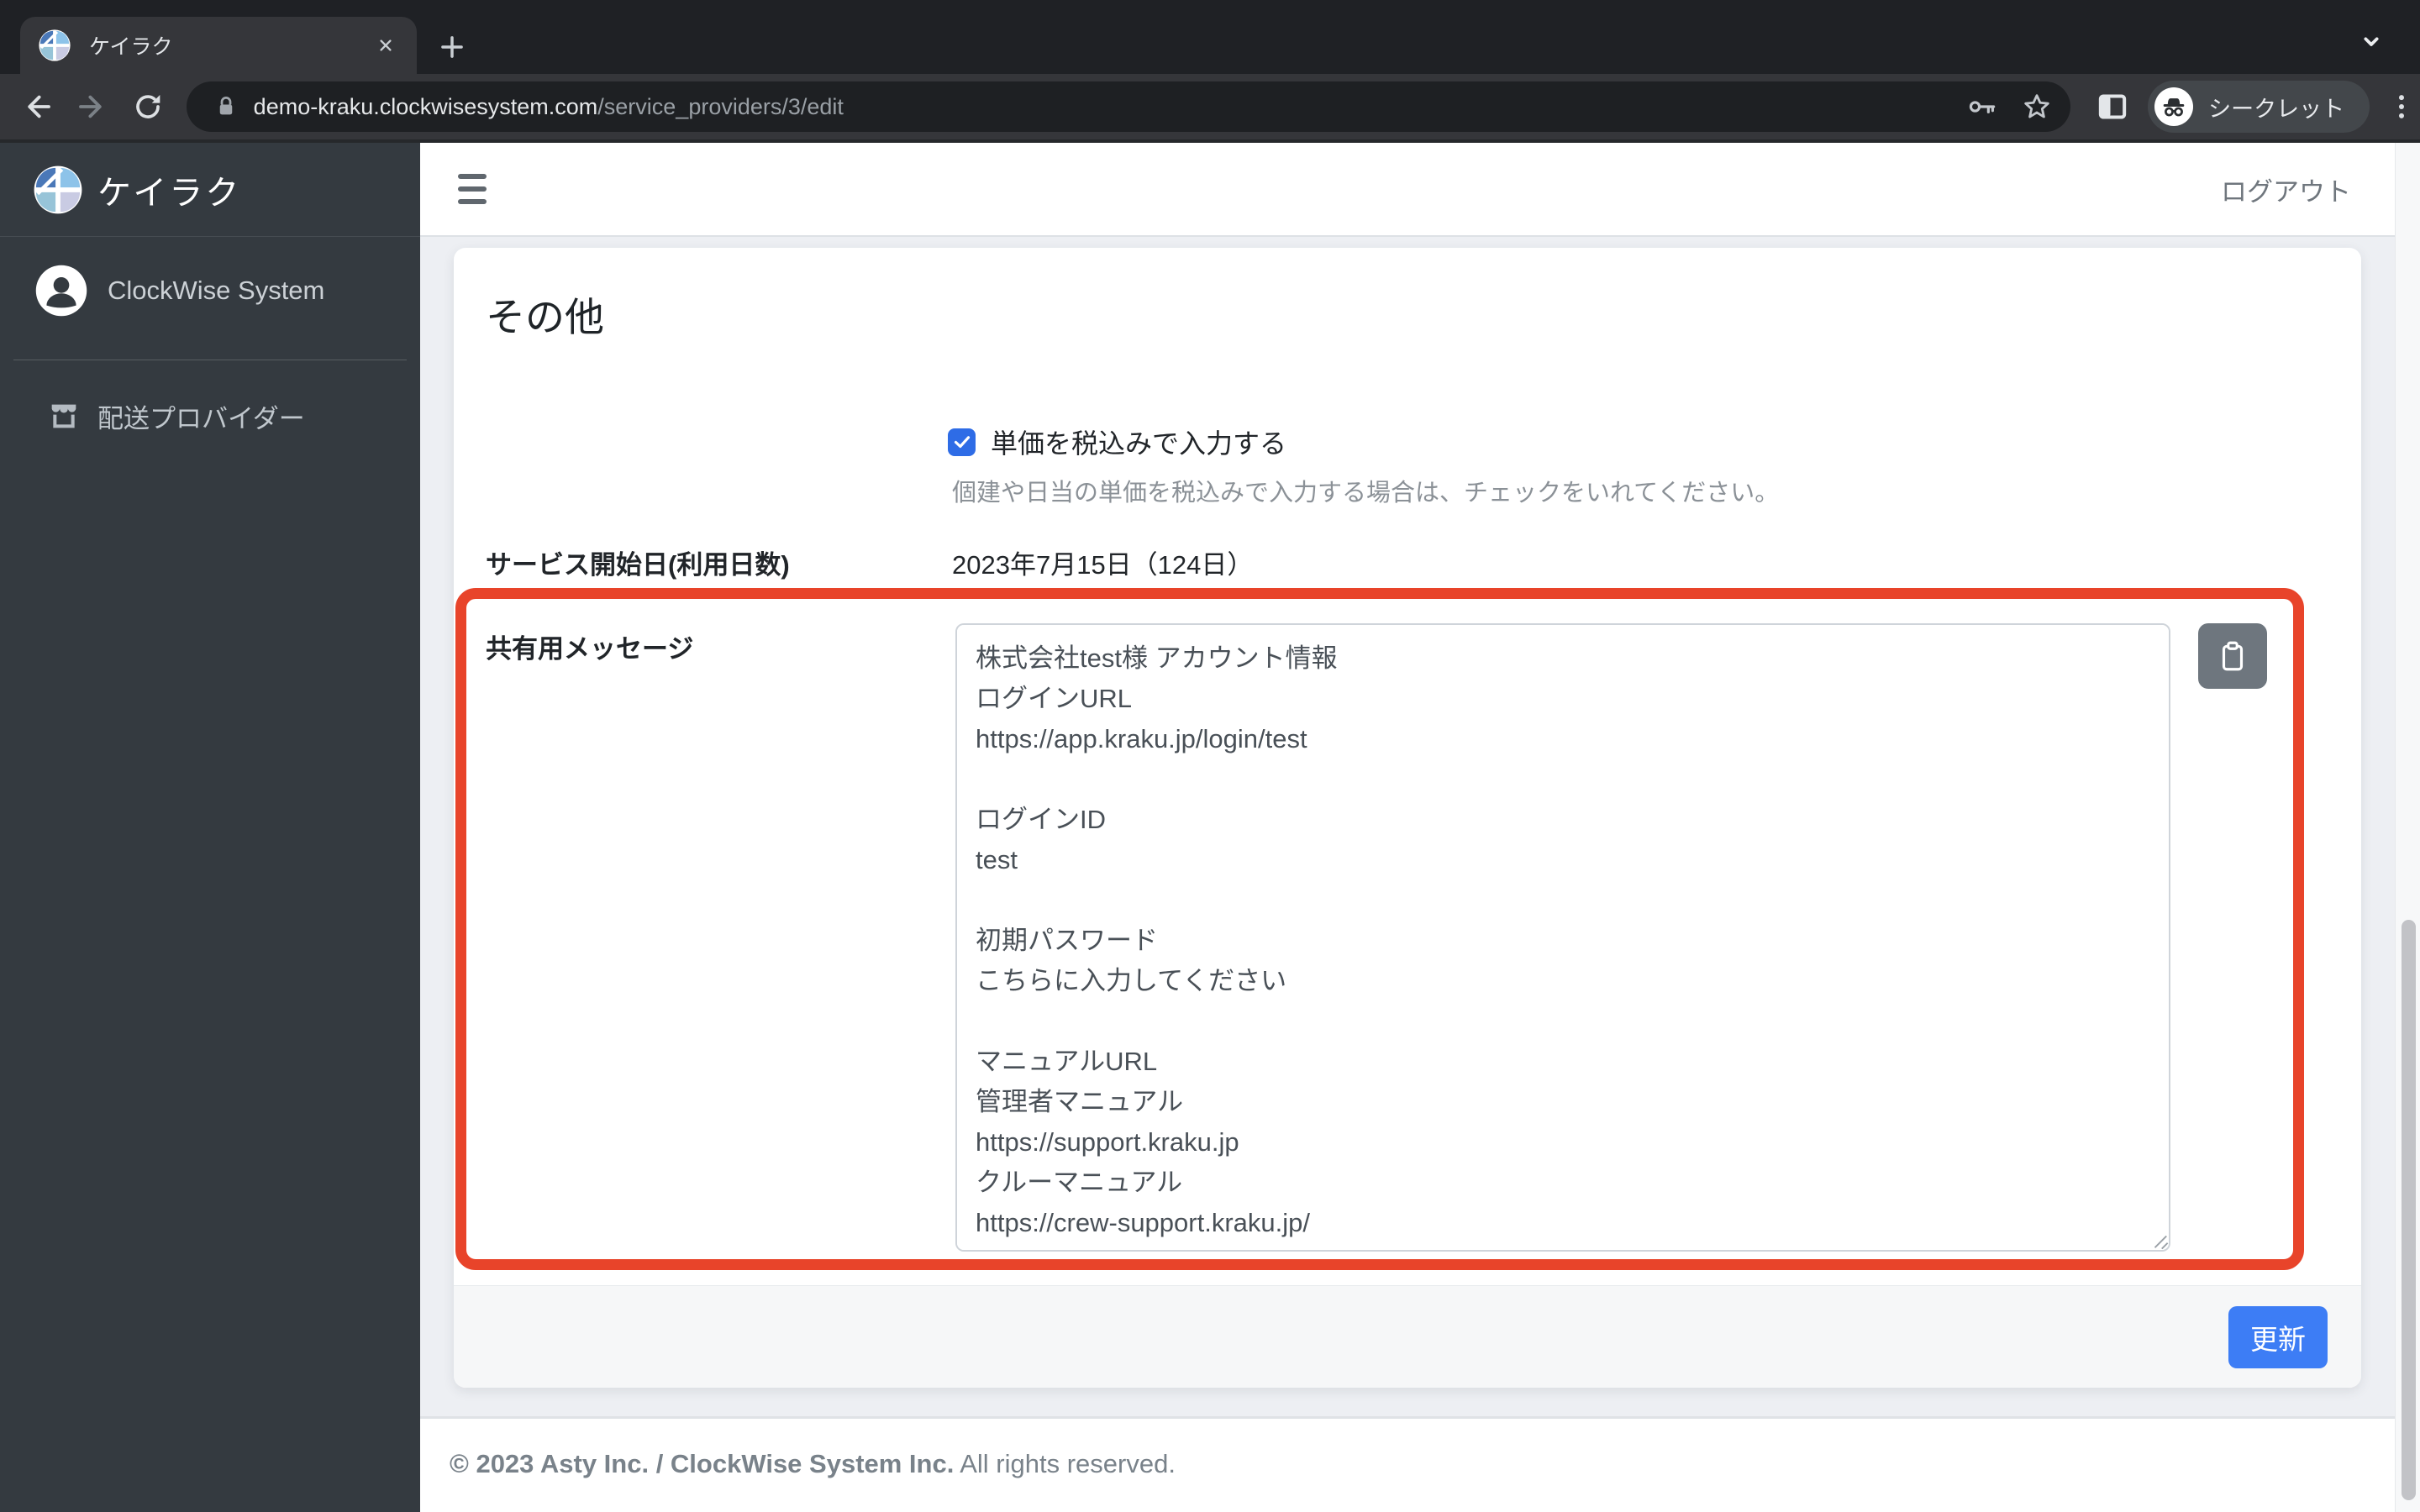  Describe the element at coordinates (2409, 1210) in the screenshot. I see `scrollbar-thumb` at that location.